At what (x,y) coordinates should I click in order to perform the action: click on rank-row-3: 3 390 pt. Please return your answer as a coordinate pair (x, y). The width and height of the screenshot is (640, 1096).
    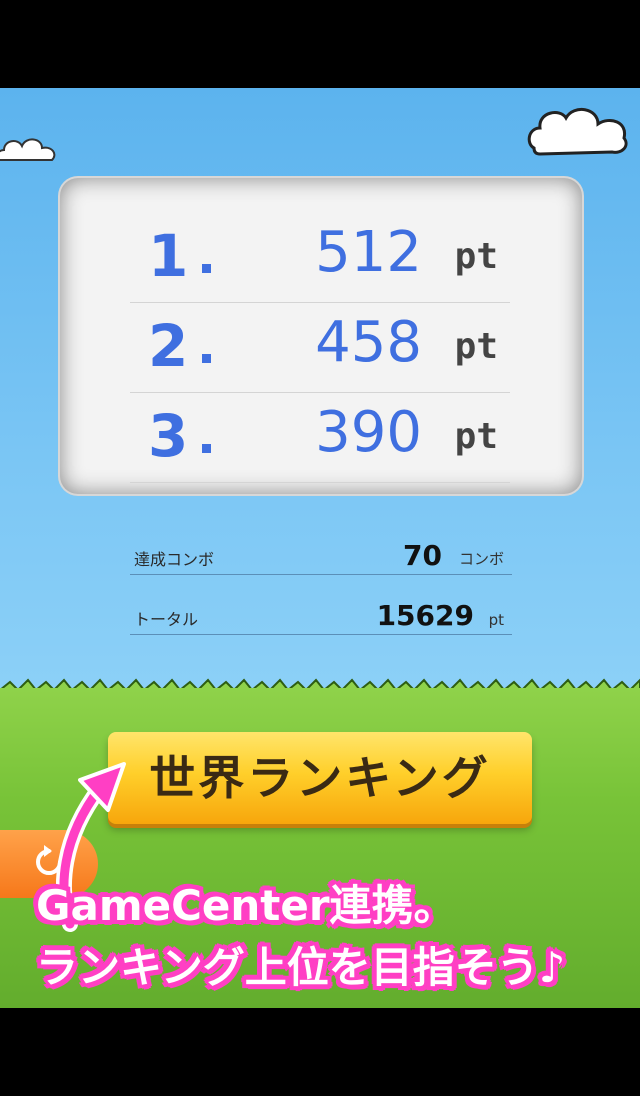
    Looking at the image, I should click on (320, 438).